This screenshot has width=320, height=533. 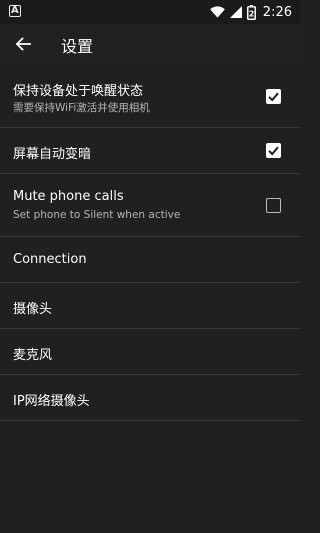 What do you see at coordinates (33, 355) in the screenshot?
I see `setting-label: 麦克风` at bounding box center [33, 355].